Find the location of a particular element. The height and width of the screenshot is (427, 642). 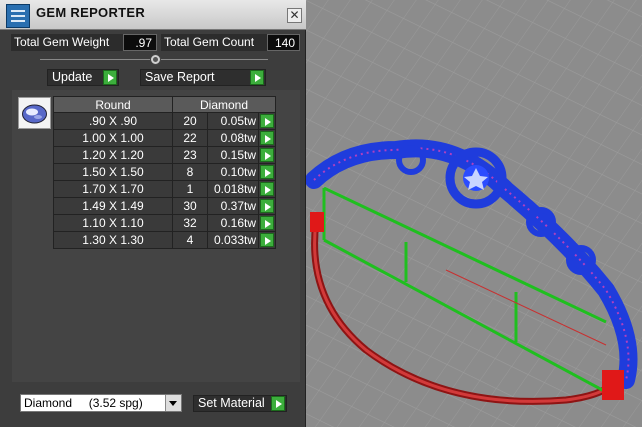

gem-count-cell: 20 is located at coordinates (190, 121).